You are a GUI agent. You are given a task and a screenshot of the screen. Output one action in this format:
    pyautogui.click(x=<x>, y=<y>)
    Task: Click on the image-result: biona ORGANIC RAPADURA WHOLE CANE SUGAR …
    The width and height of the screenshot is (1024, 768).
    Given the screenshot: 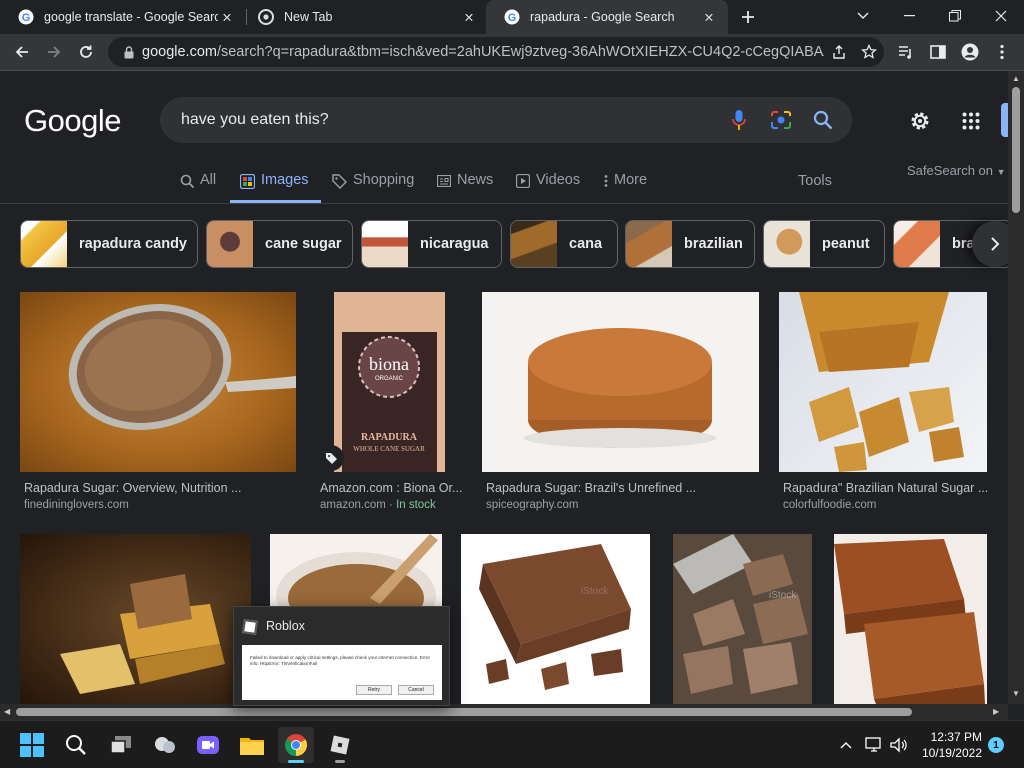 What is the action you would take?
    pyautogui.click(x=391, y=404)
    